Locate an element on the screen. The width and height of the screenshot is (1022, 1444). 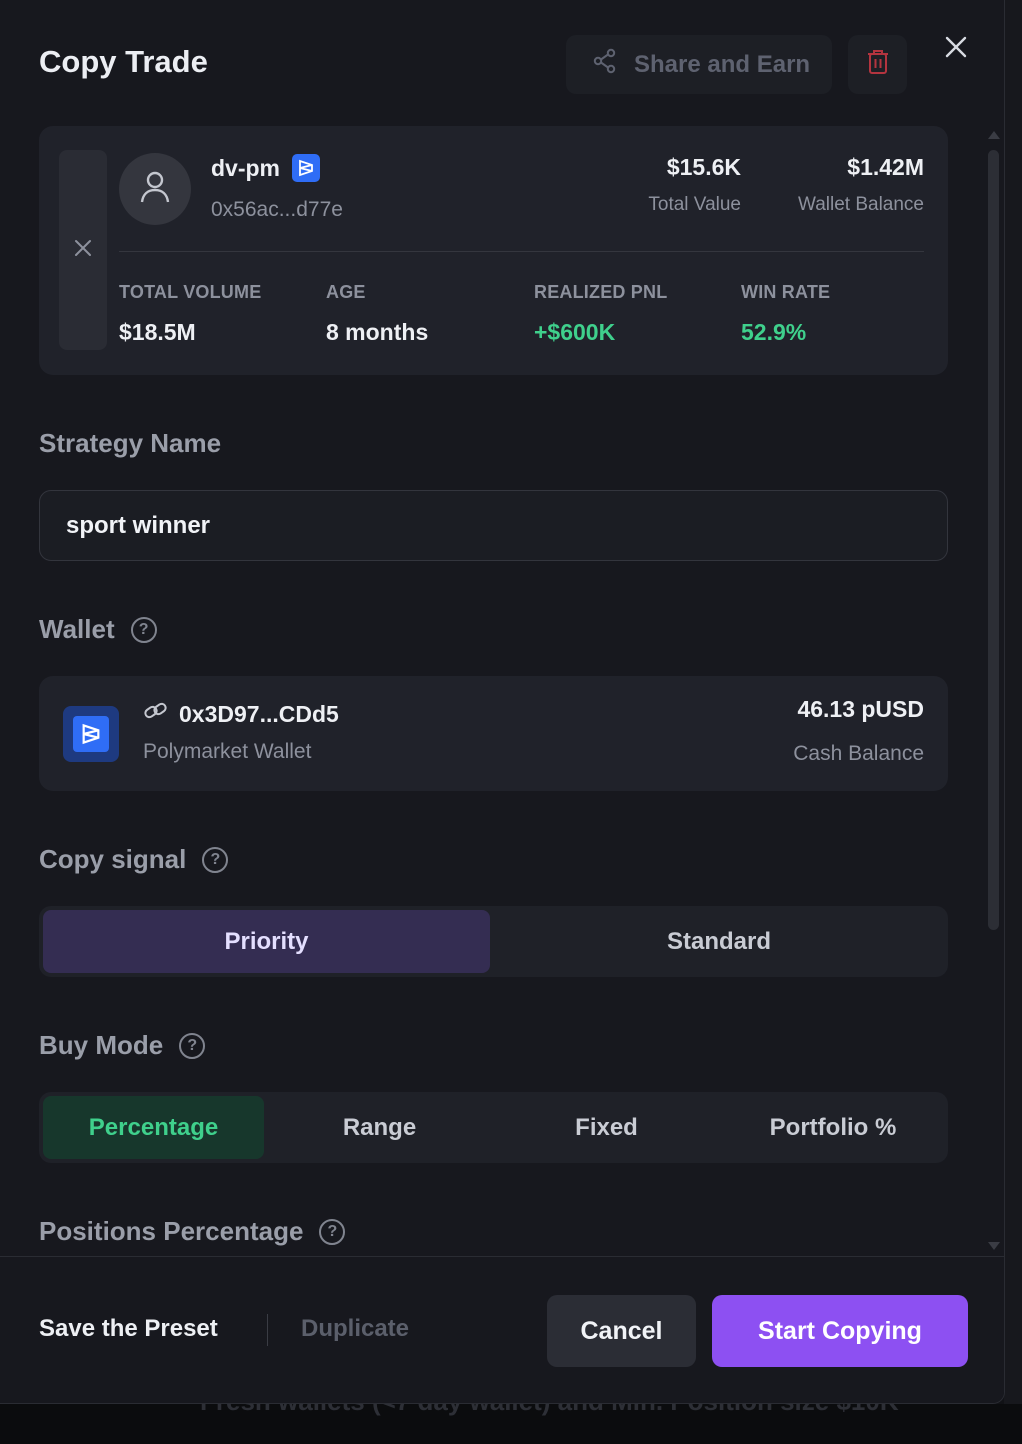
modal-title: Copy Trade is located at coordinates (123, 61).